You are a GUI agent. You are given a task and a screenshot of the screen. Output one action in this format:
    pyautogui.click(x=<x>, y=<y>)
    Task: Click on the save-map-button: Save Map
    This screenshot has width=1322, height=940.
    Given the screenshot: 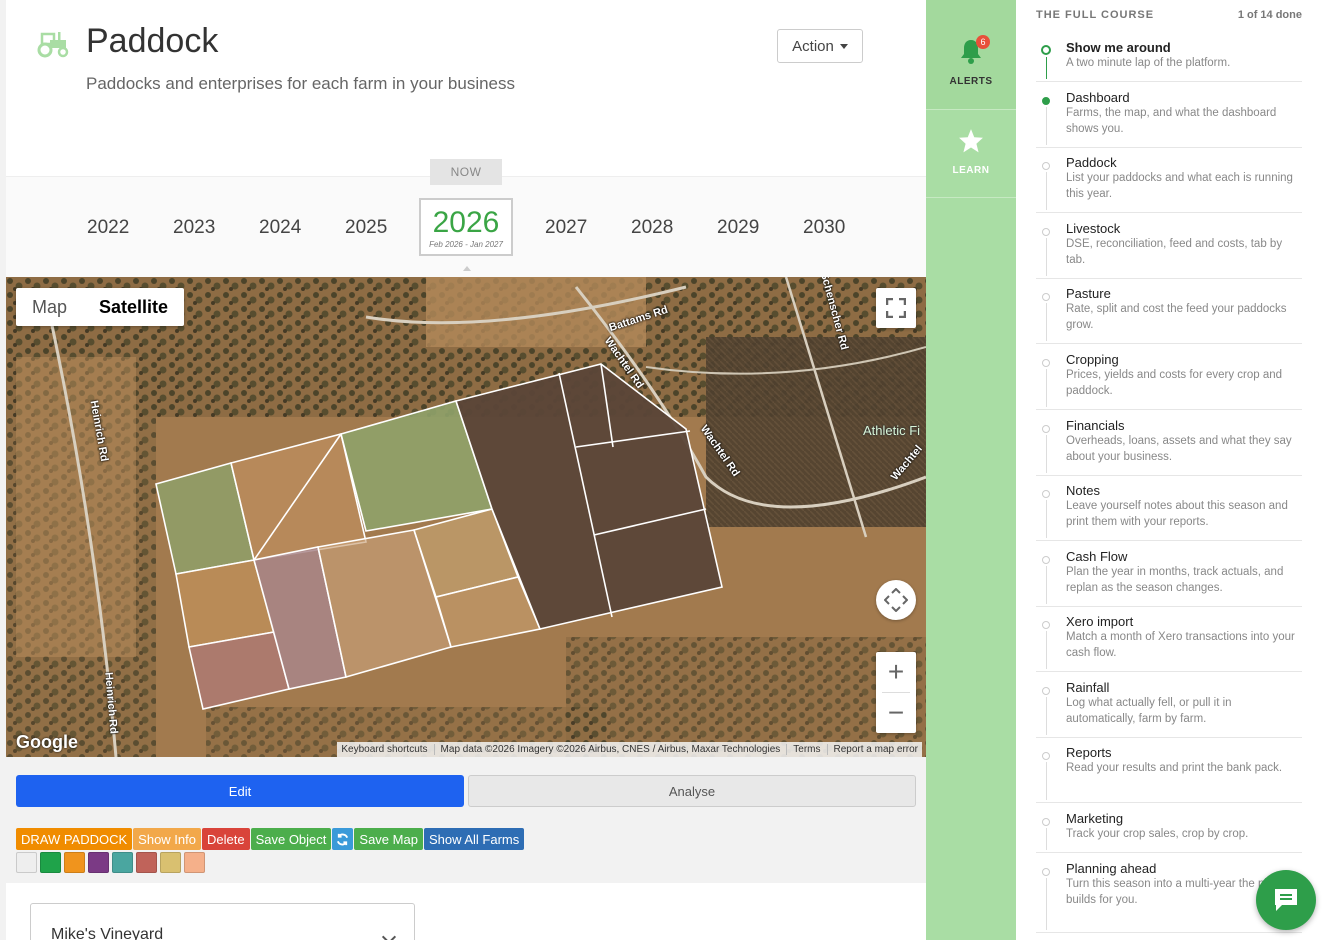 What is the action you would take?
    pyautogui.click(x=388, y=839)
    